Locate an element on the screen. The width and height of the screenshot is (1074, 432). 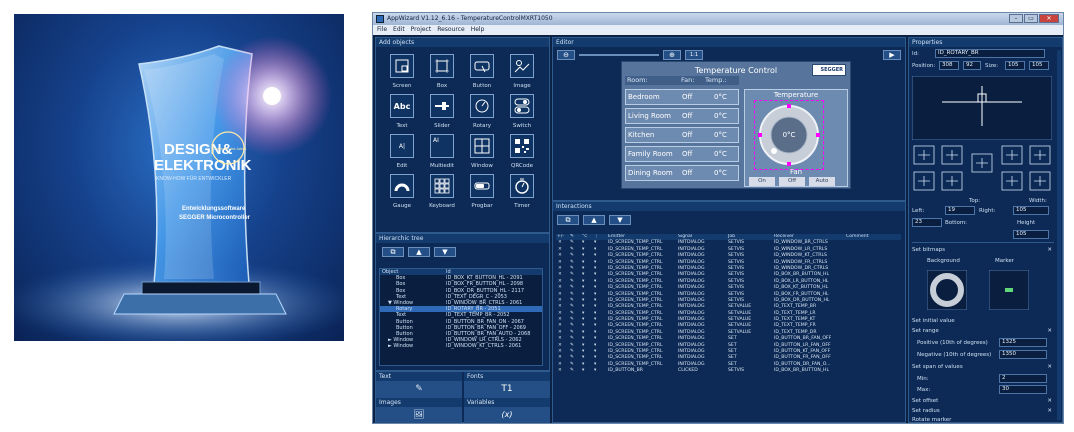
position-x-field: 308 is located at coordinates (949, 65).